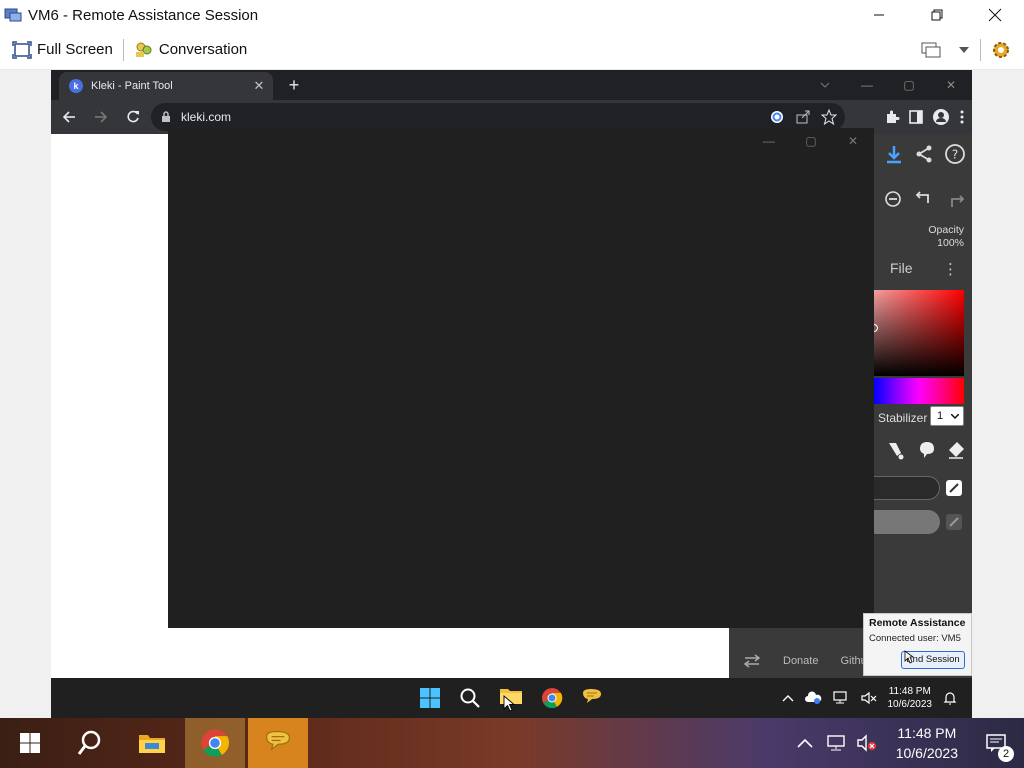 The height and width of the screenshot is (768, 1024). What do you see at coordinates (937, 15) in the screenshot?
I see `restore-button` at bounding box center [937, 15].